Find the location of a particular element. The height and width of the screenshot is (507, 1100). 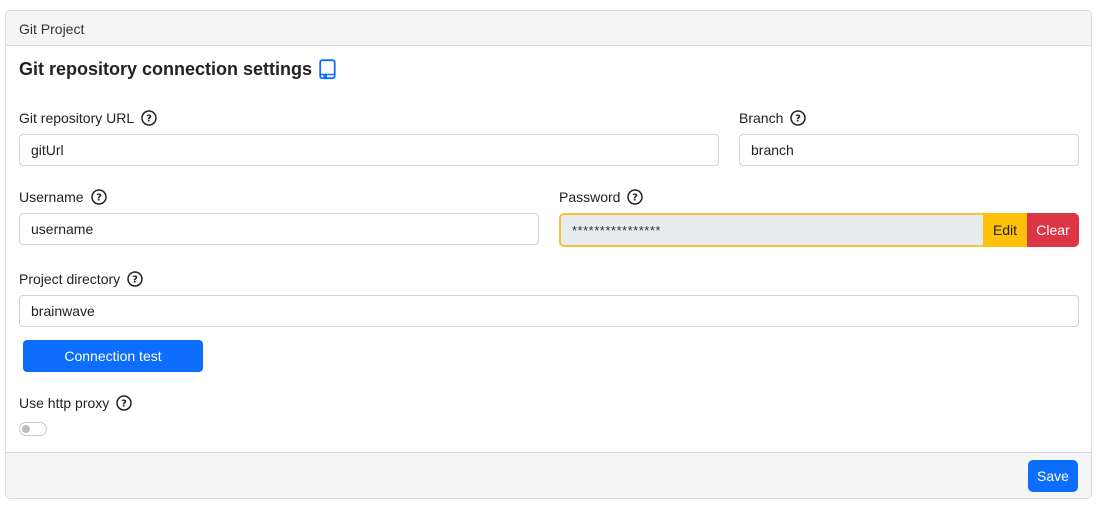

branch-label-row: Branch ? is located at coordinates (773, 118).